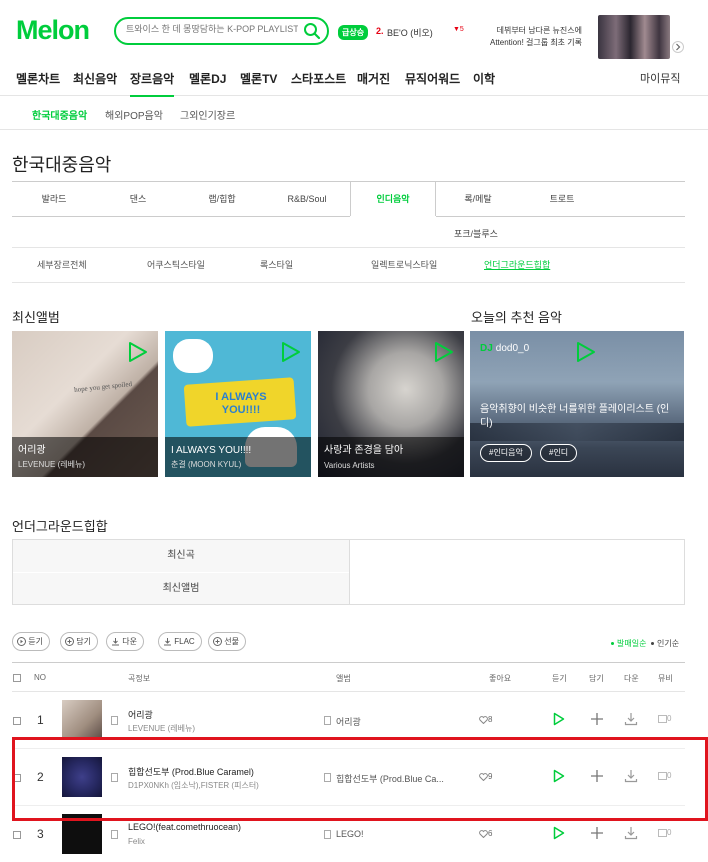  I want to click on genre-indie: 인디음악, so click(393, 199).